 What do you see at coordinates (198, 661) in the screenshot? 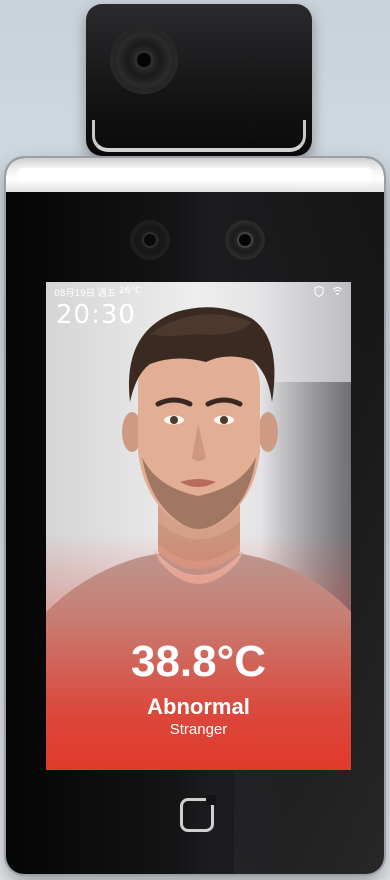
I see `body-temperature: 38.8°C` at bounding box center [198, 661].